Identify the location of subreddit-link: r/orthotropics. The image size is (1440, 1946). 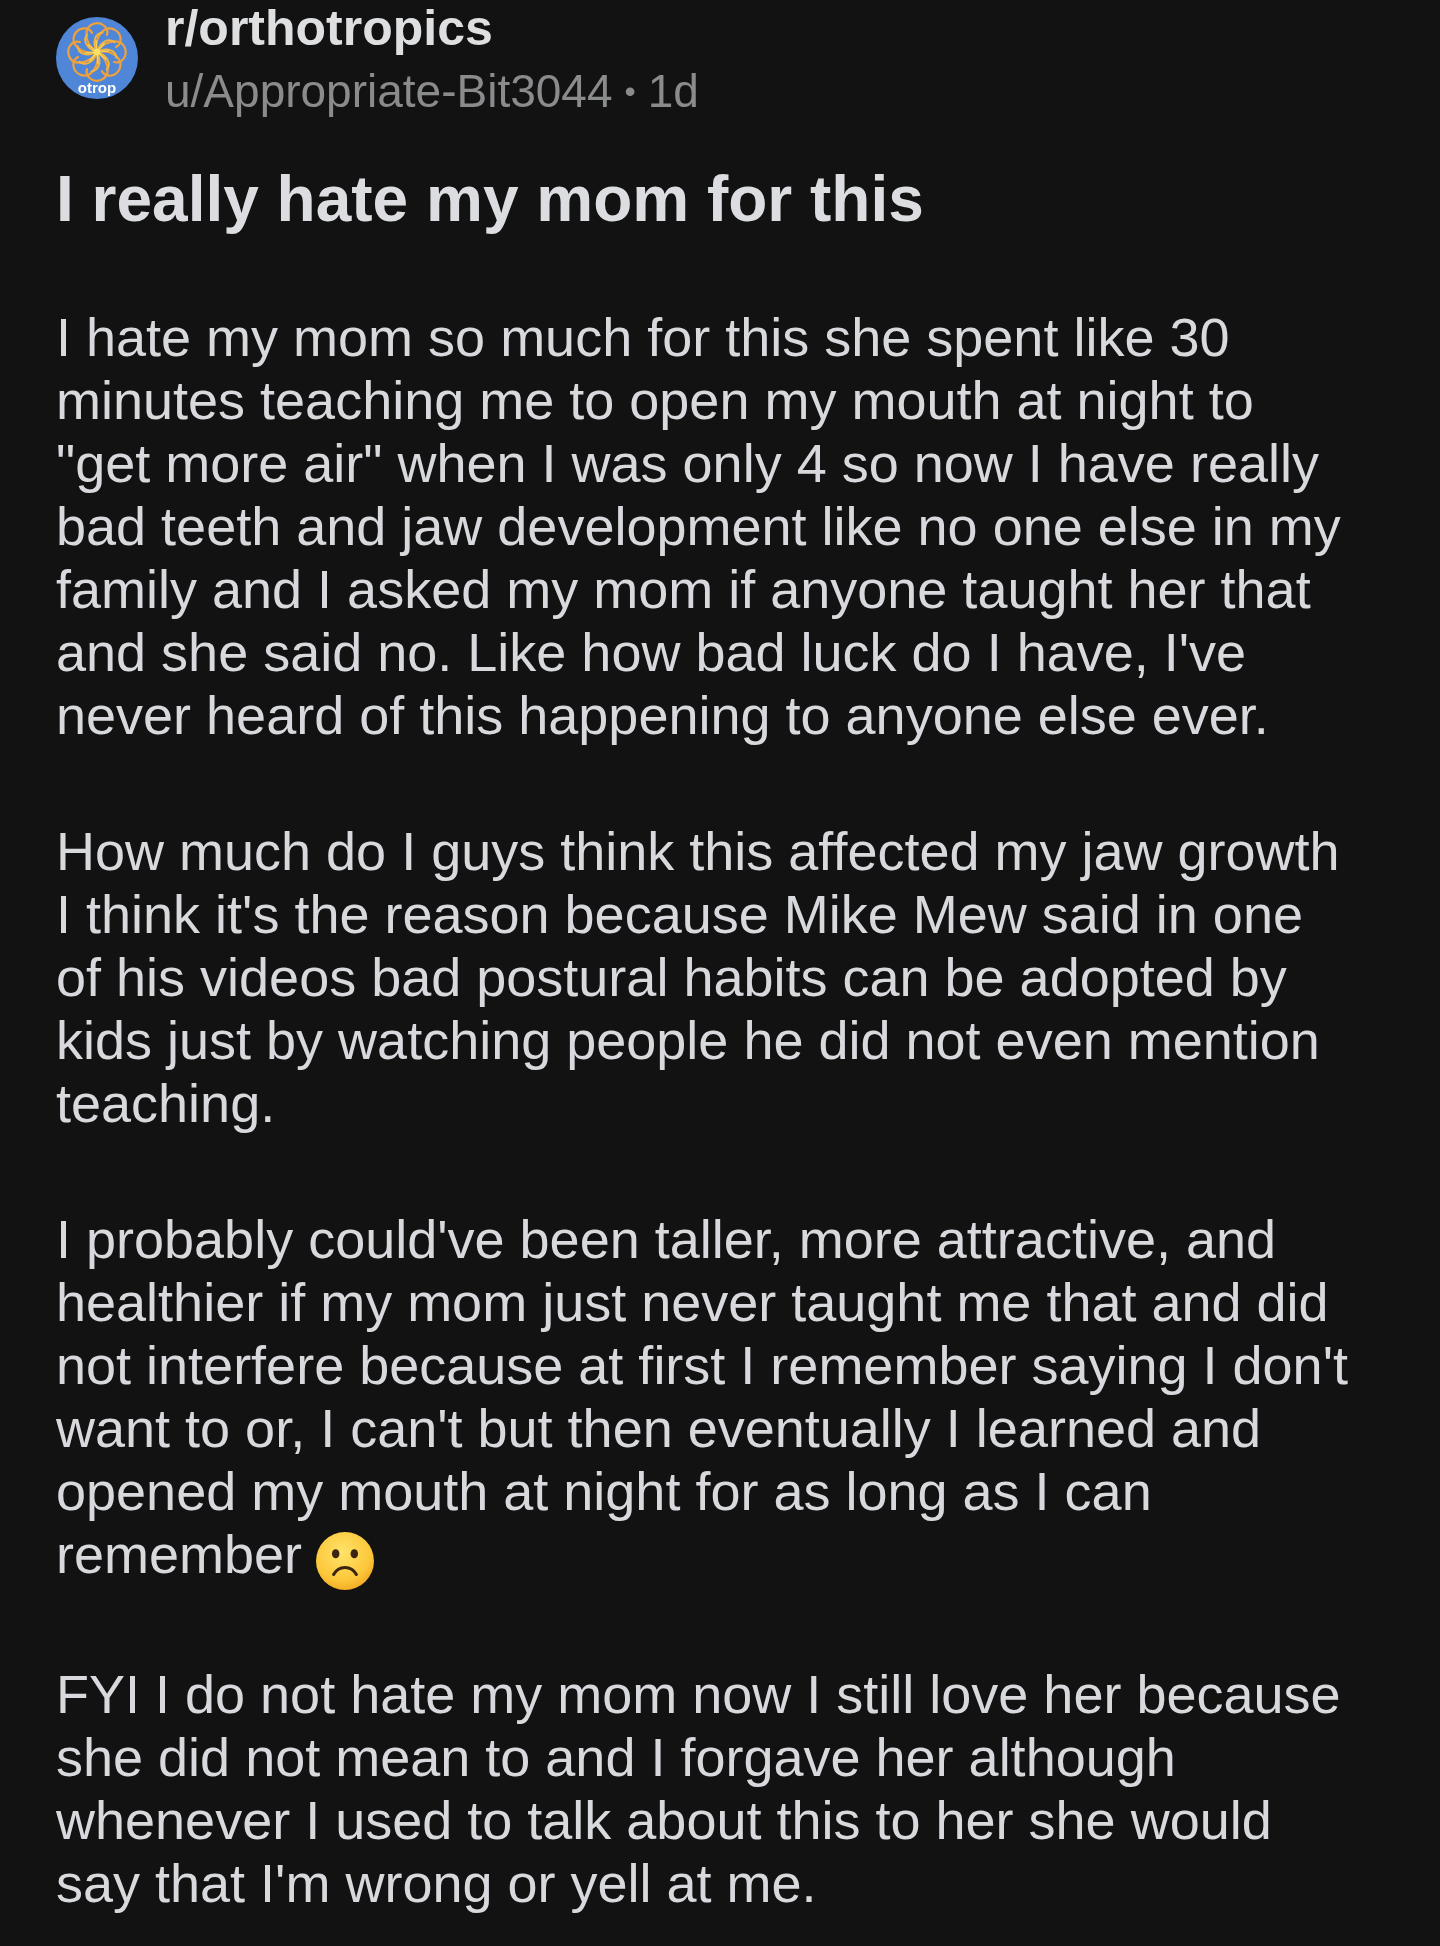
(329, 28).